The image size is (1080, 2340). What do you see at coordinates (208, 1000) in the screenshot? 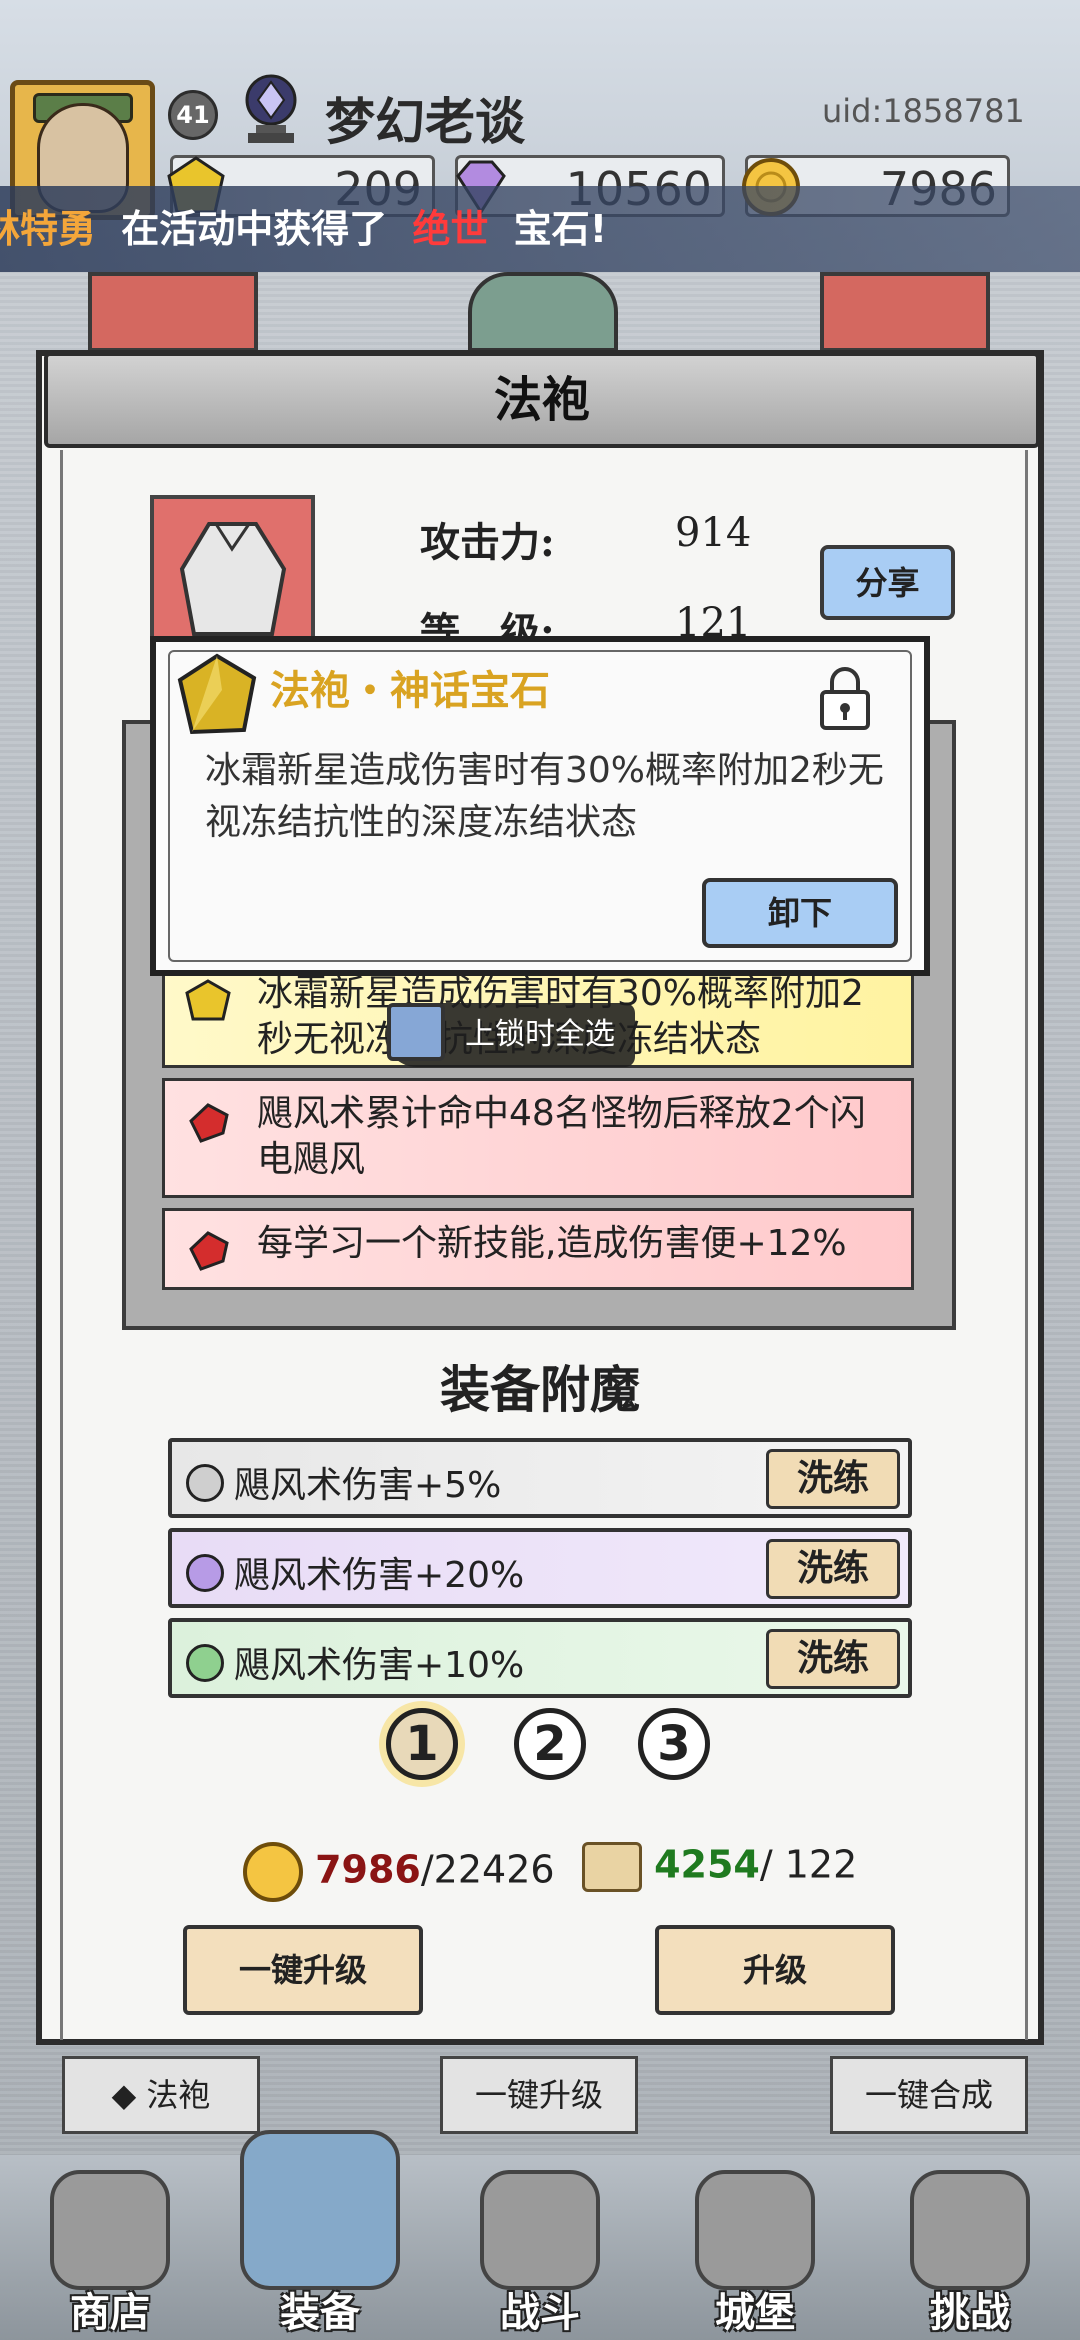
I see `gold-gem-icon` at bounding box center [208, 1000].